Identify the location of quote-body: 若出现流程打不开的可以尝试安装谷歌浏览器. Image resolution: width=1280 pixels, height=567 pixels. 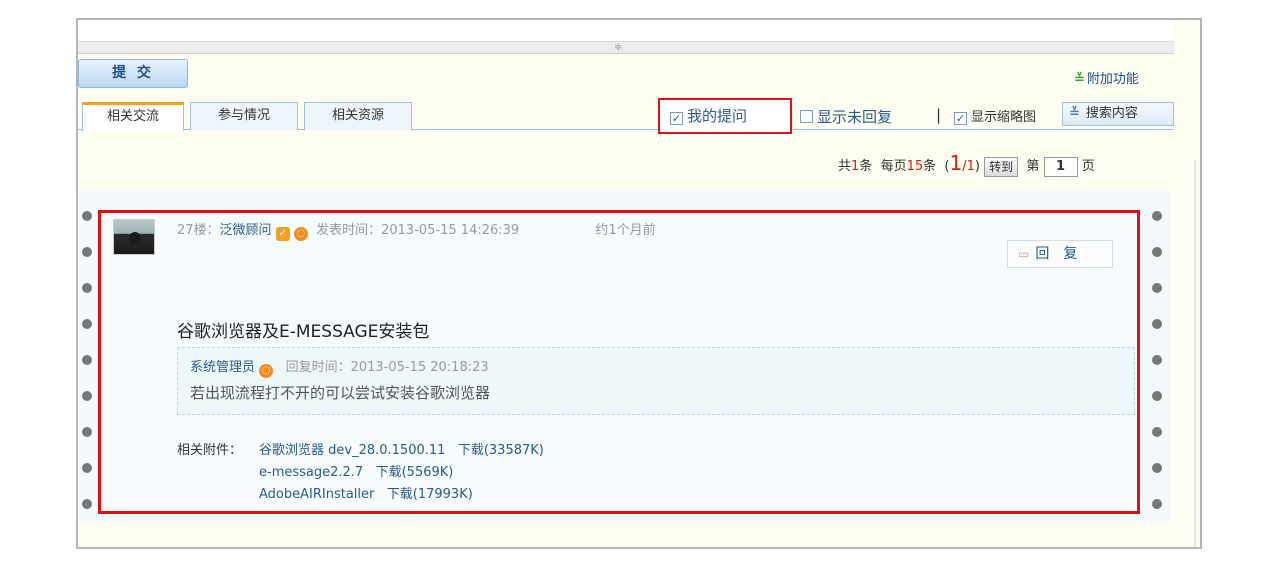
(340, 393).